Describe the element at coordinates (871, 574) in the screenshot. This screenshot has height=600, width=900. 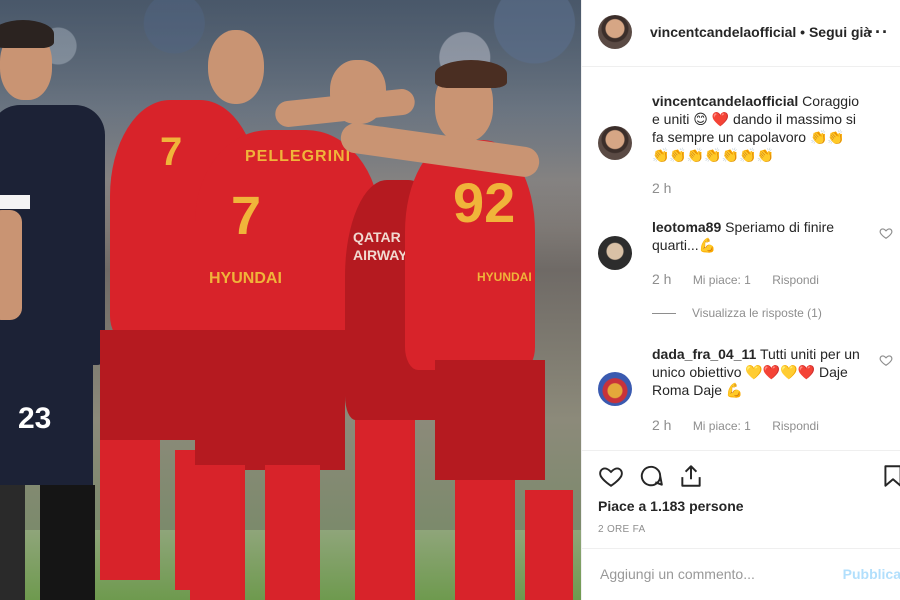
I see `publish-button: Pubblica` at that location.